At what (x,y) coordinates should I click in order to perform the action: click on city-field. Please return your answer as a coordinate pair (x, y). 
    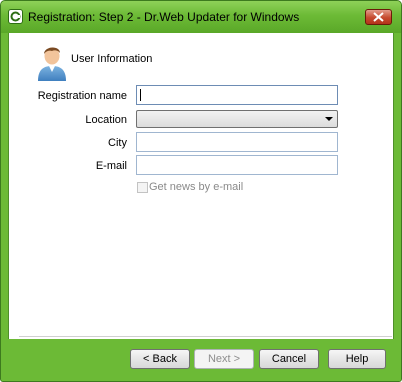
    Looking at the image, I should click on (237, 142).